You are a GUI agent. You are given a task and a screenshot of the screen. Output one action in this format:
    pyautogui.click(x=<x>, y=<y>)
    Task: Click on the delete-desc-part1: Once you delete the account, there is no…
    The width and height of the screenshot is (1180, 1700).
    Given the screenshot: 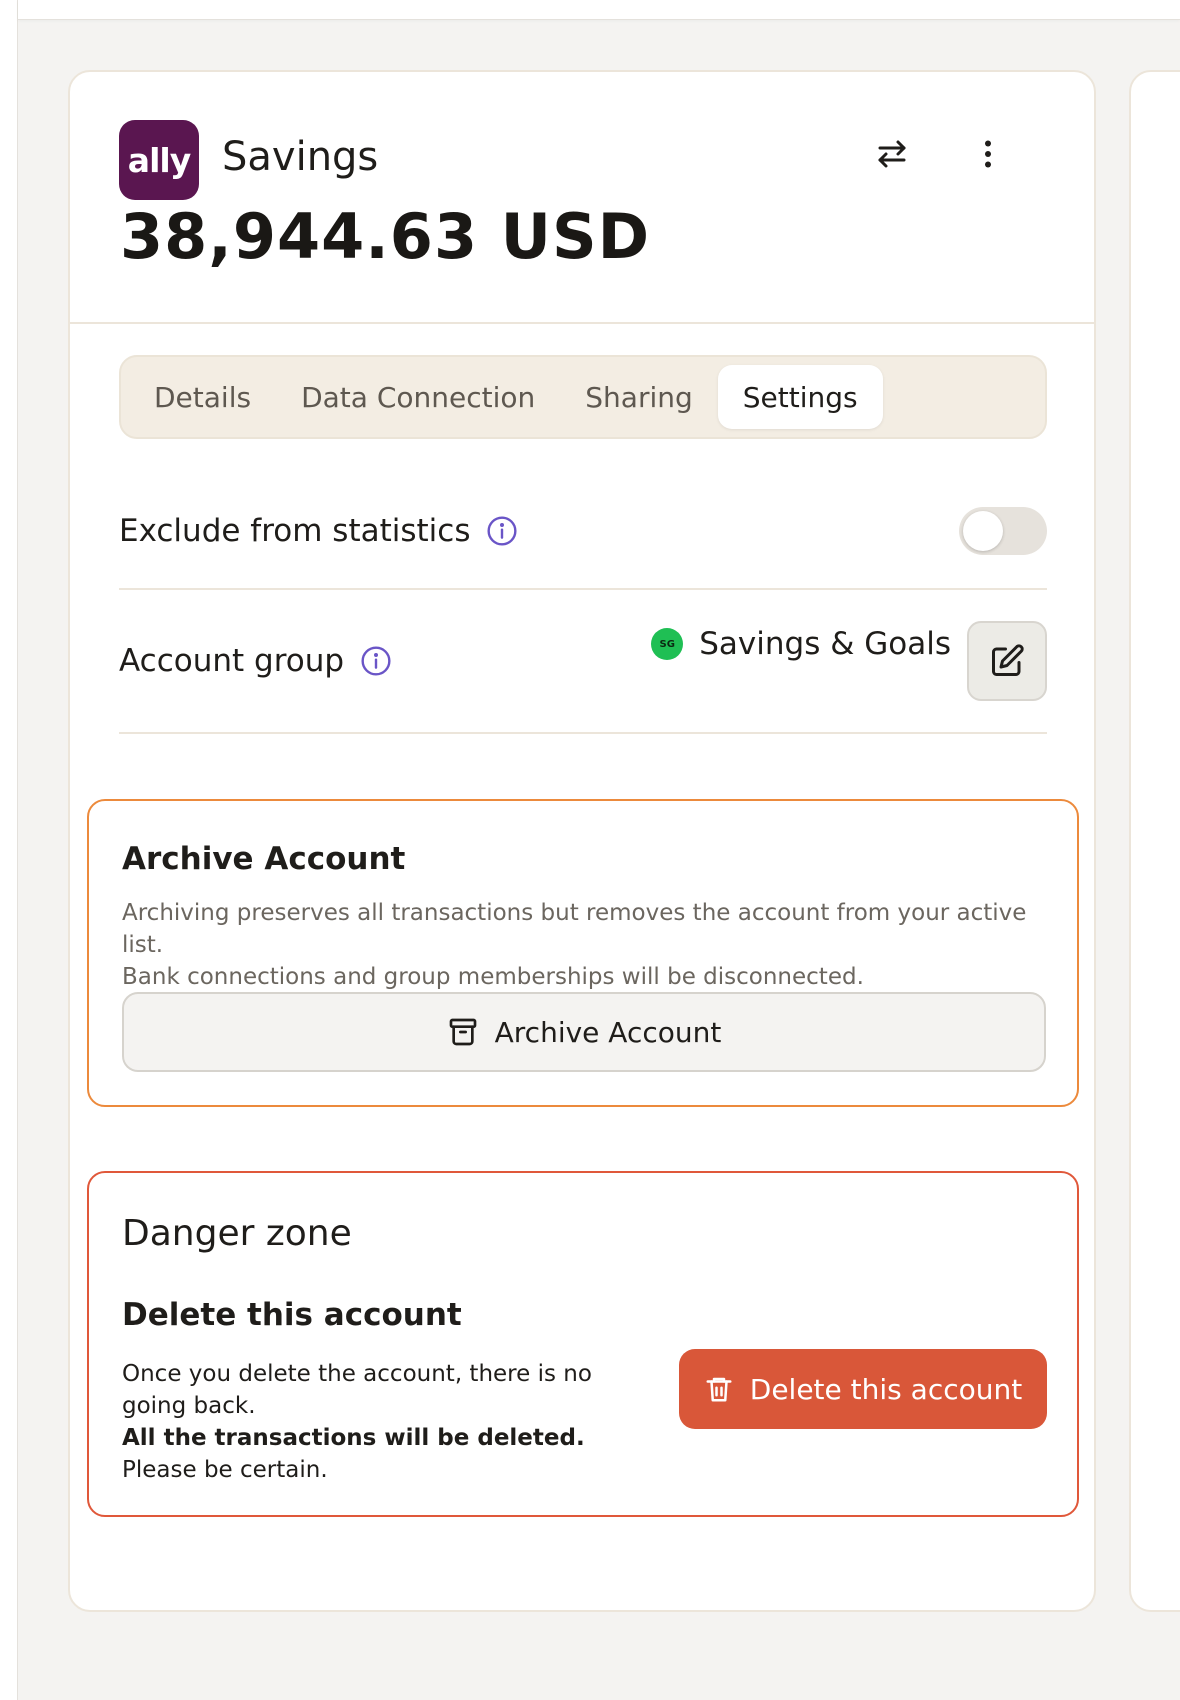 What is the action you would take?
    pyautogui.click(x=357, y=1390)
    